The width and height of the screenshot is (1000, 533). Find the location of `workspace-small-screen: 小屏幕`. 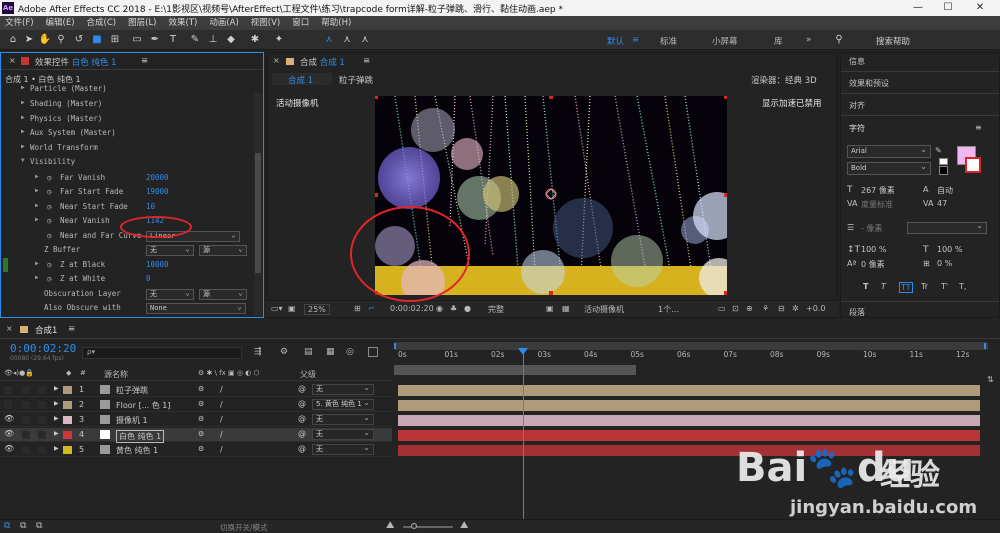

workspace-small-screen: 小屏幕 is located at coordinates (725, 41).